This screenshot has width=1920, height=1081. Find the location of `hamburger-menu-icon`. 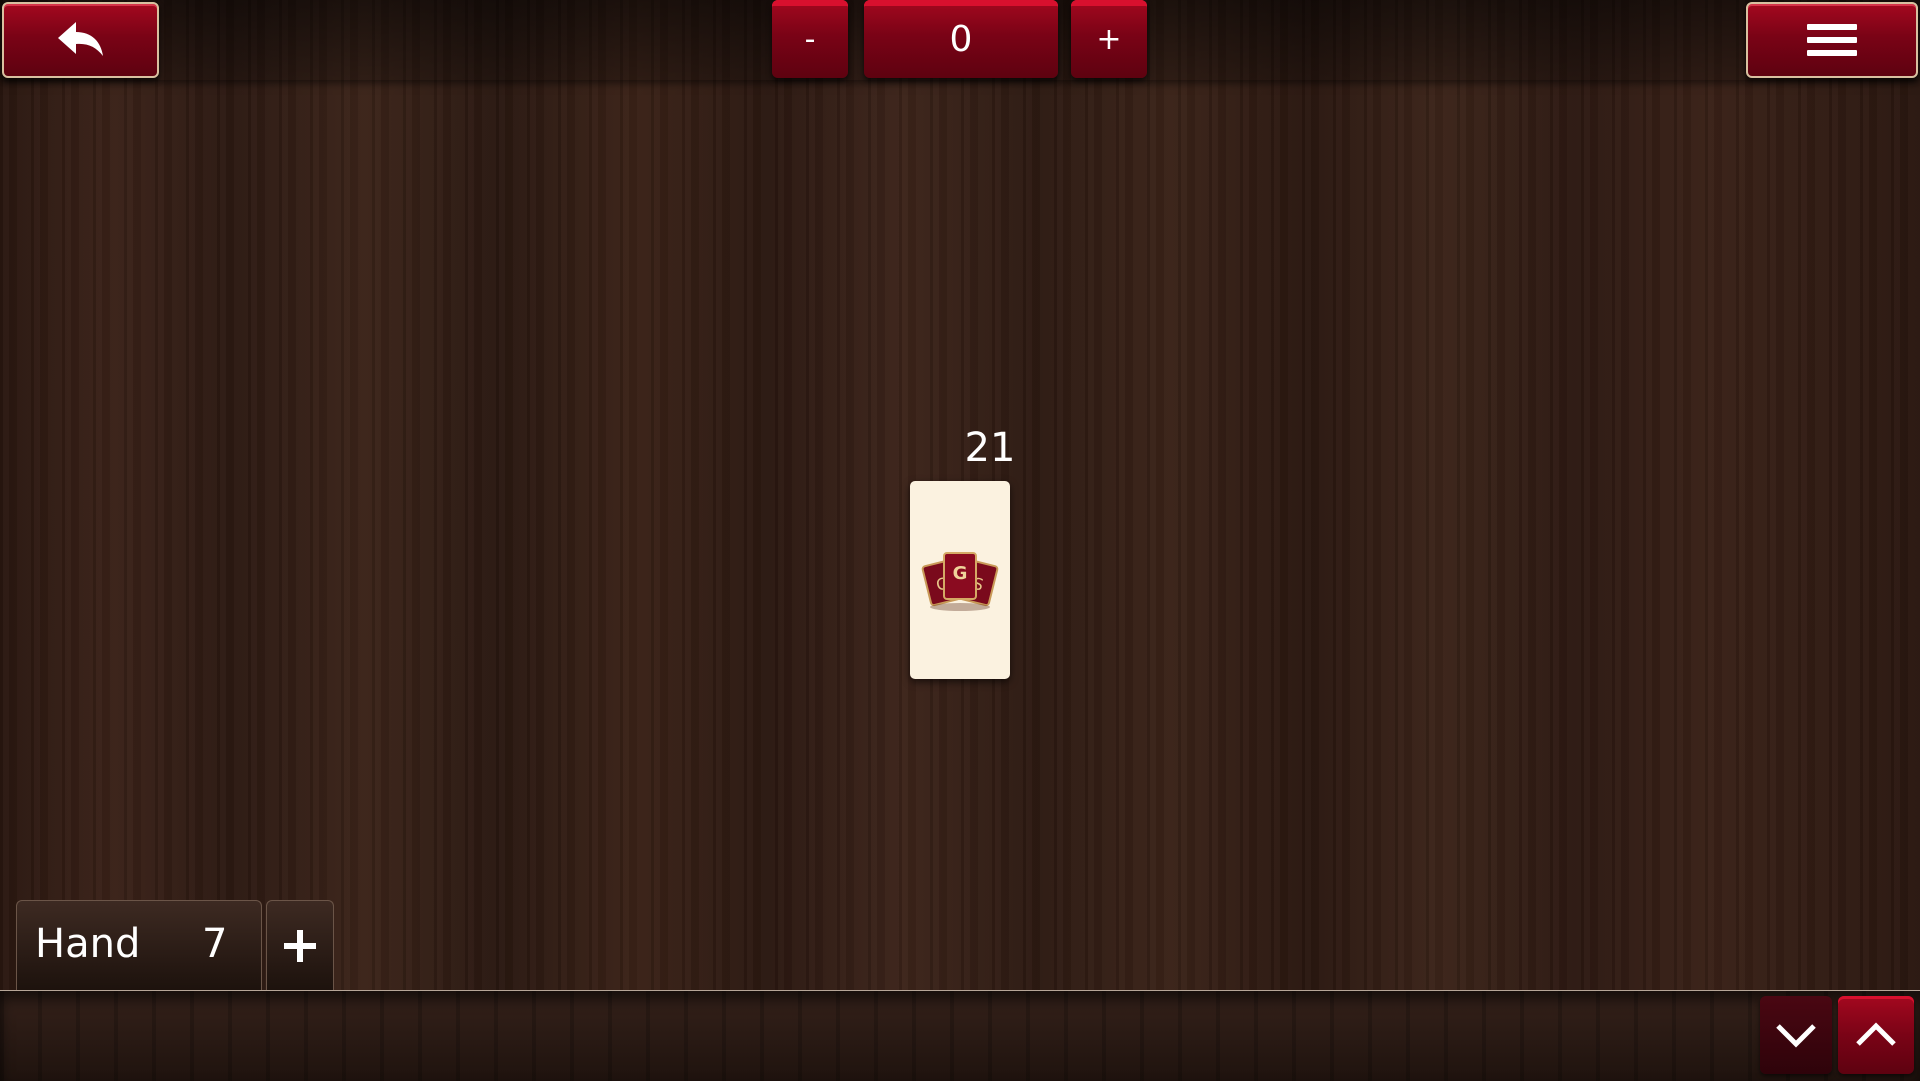

hamburger-menu-icon is located at coordinates (1832, 40).